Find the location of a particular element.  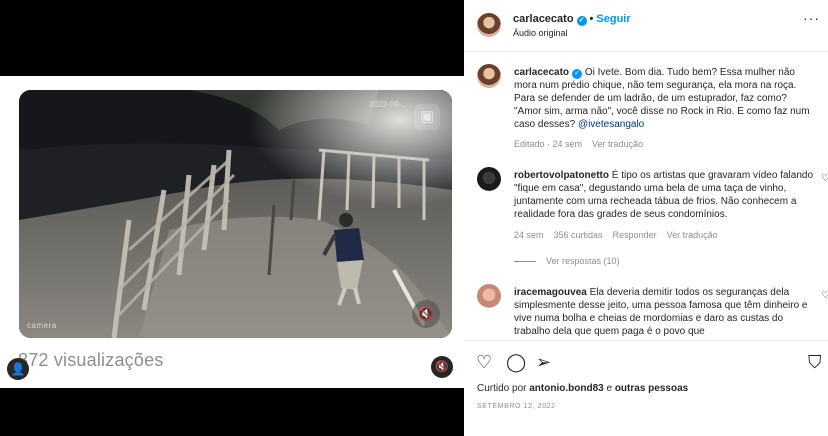

liked-and: e is located at coordinates (609, 388).